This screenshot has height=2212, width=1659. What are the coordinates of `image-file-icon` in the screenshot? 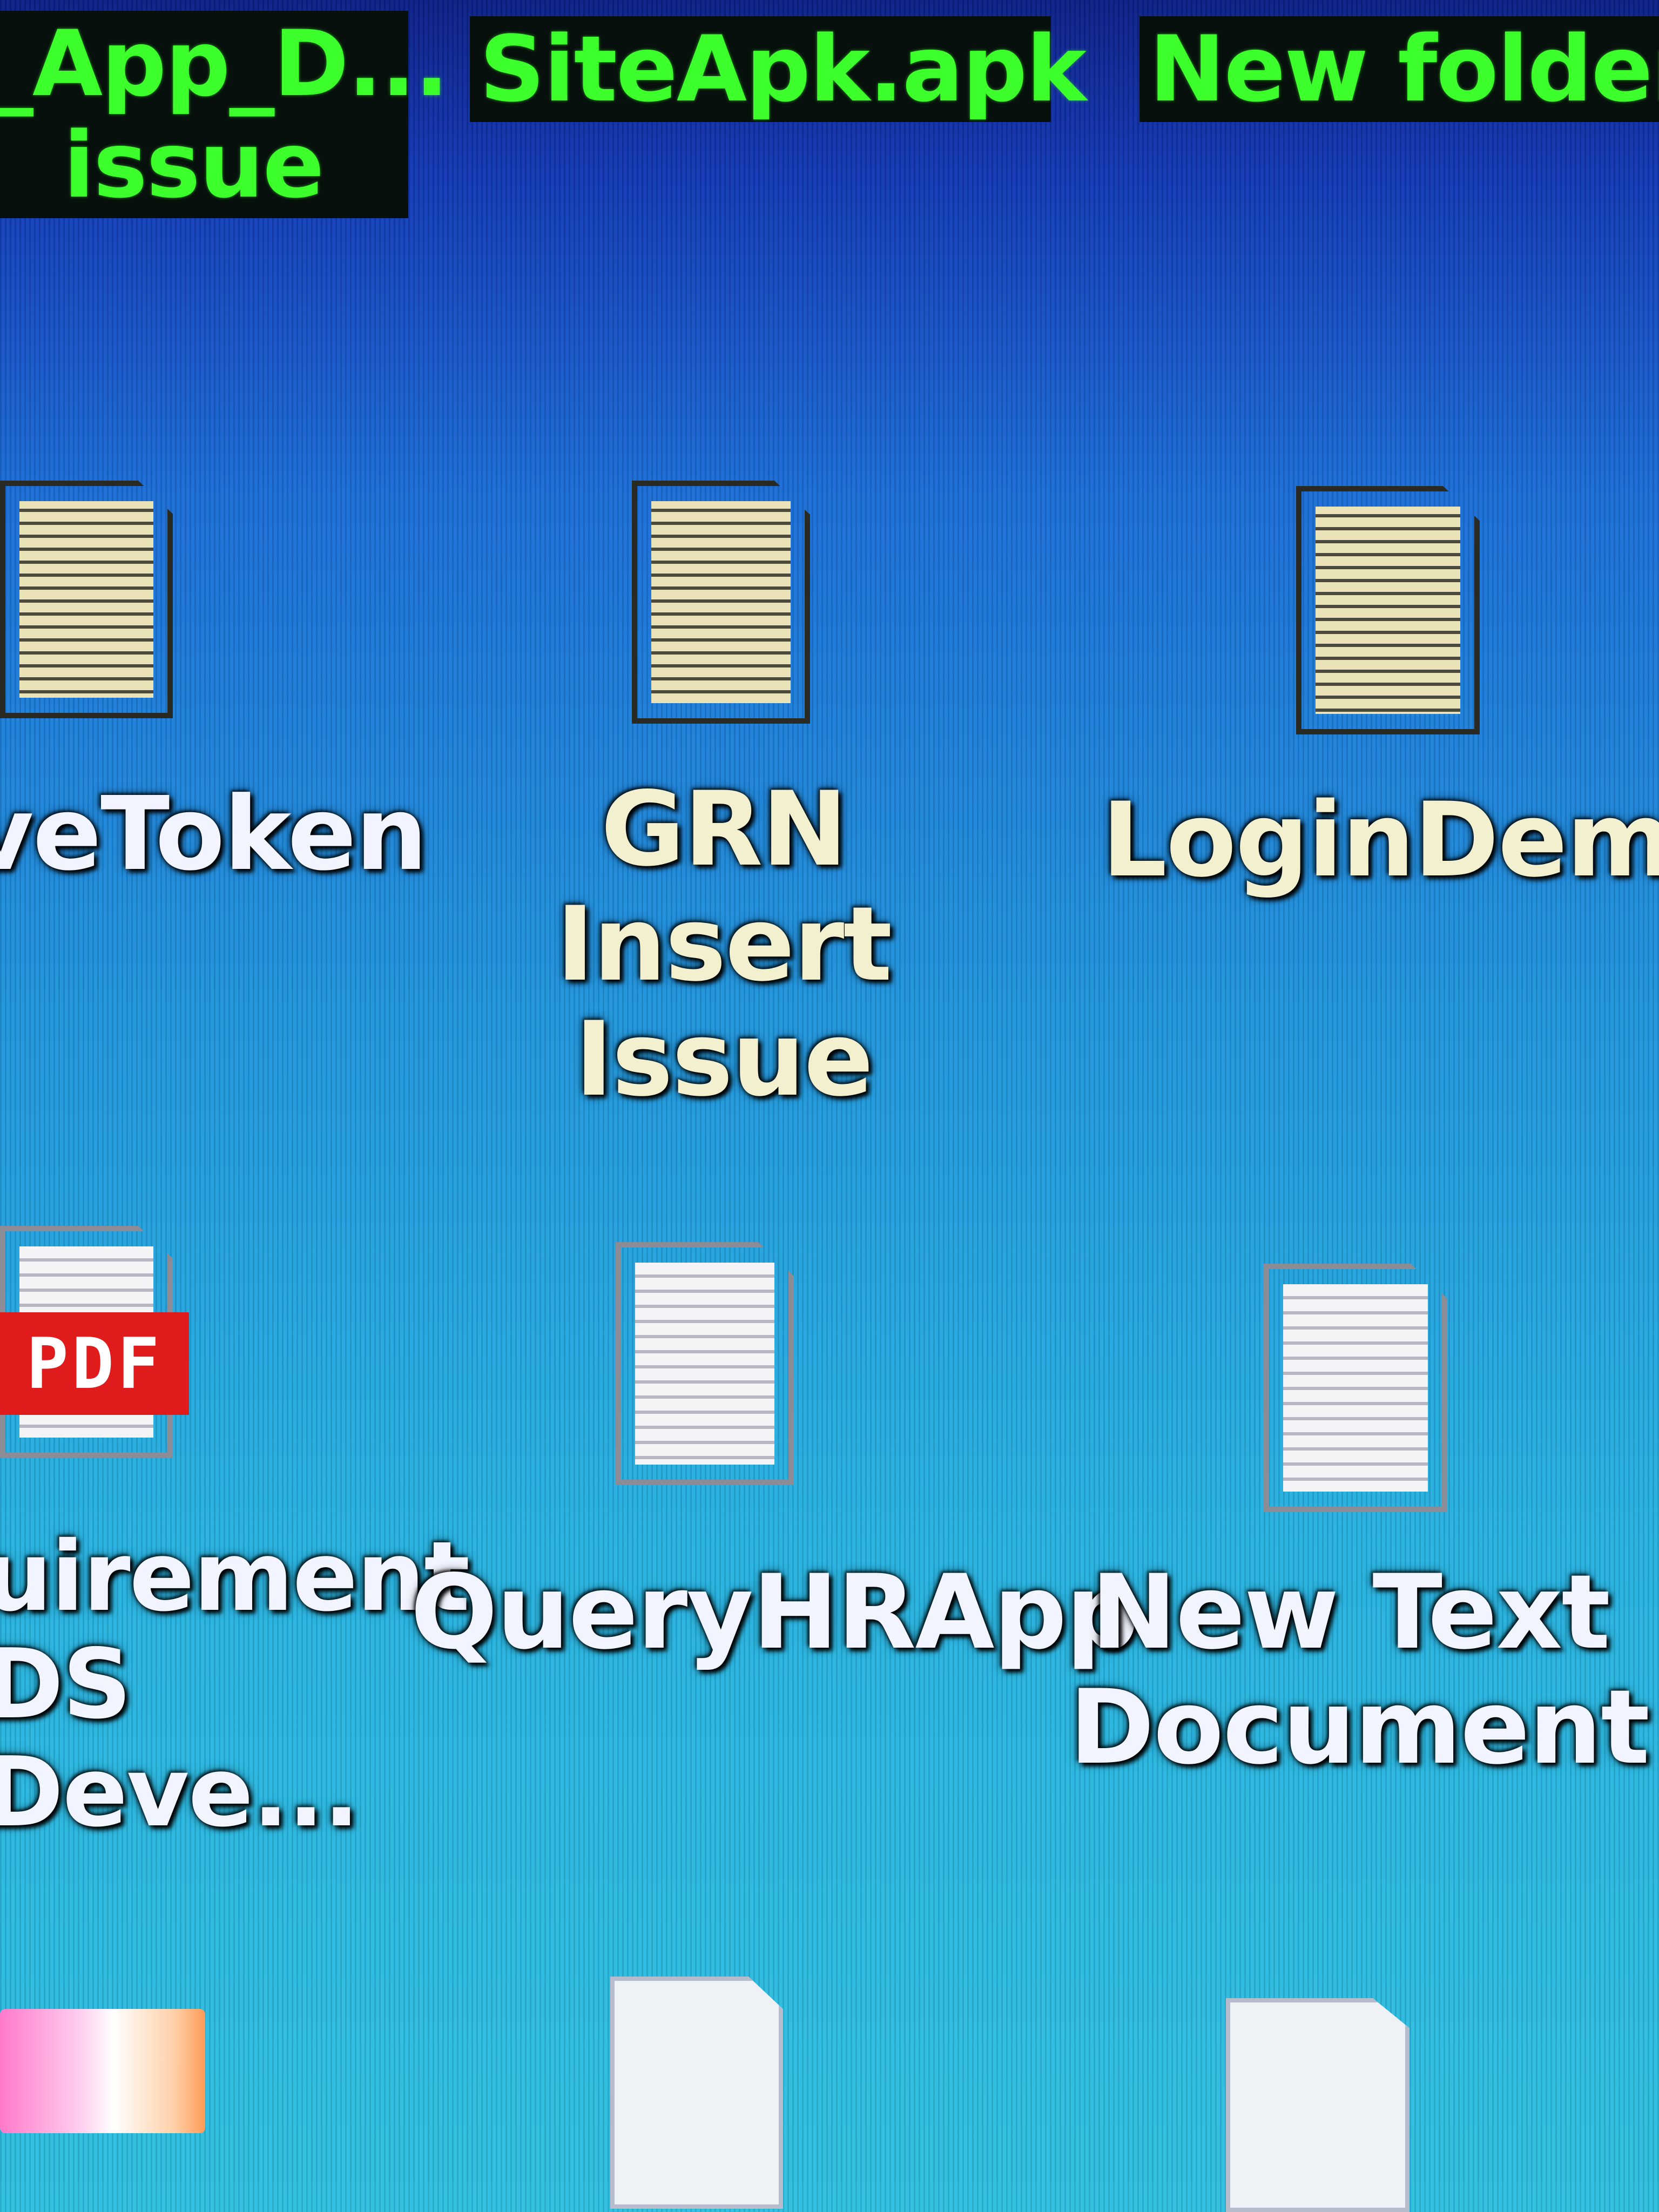 It's located at (102, 2071).